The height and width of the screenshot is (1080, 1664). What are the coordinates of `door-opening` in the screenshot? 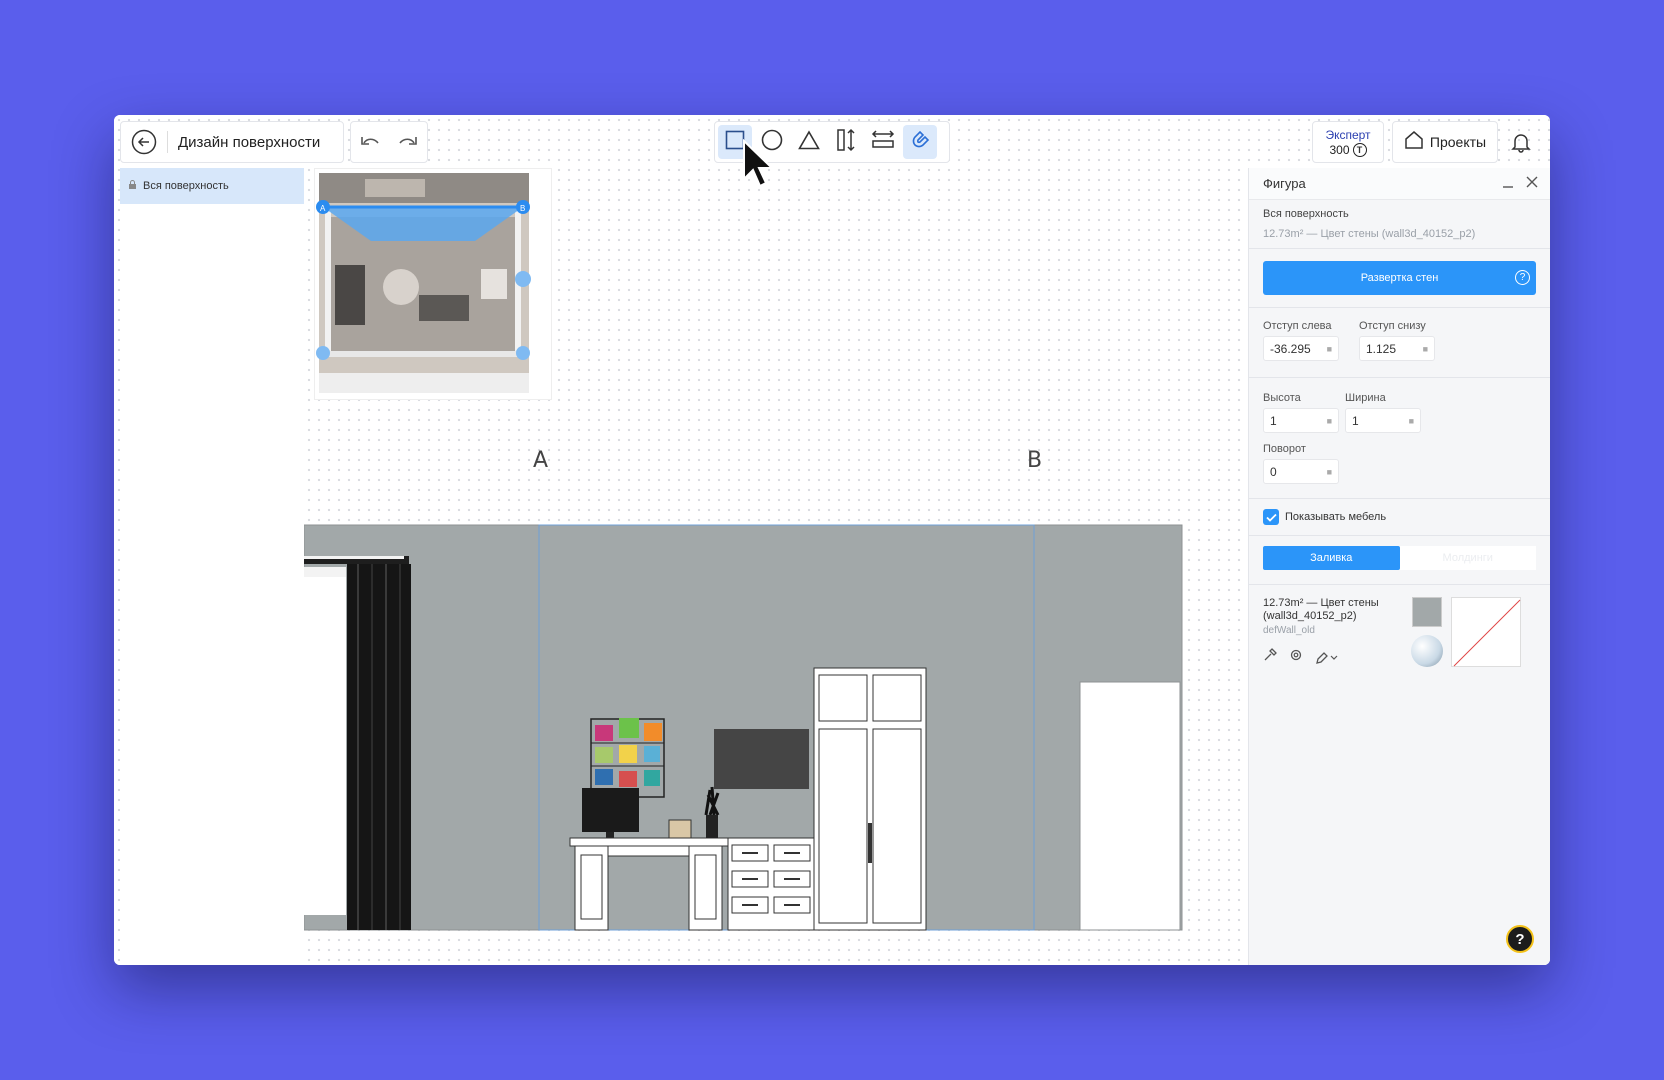 It's located at (1130, 806).